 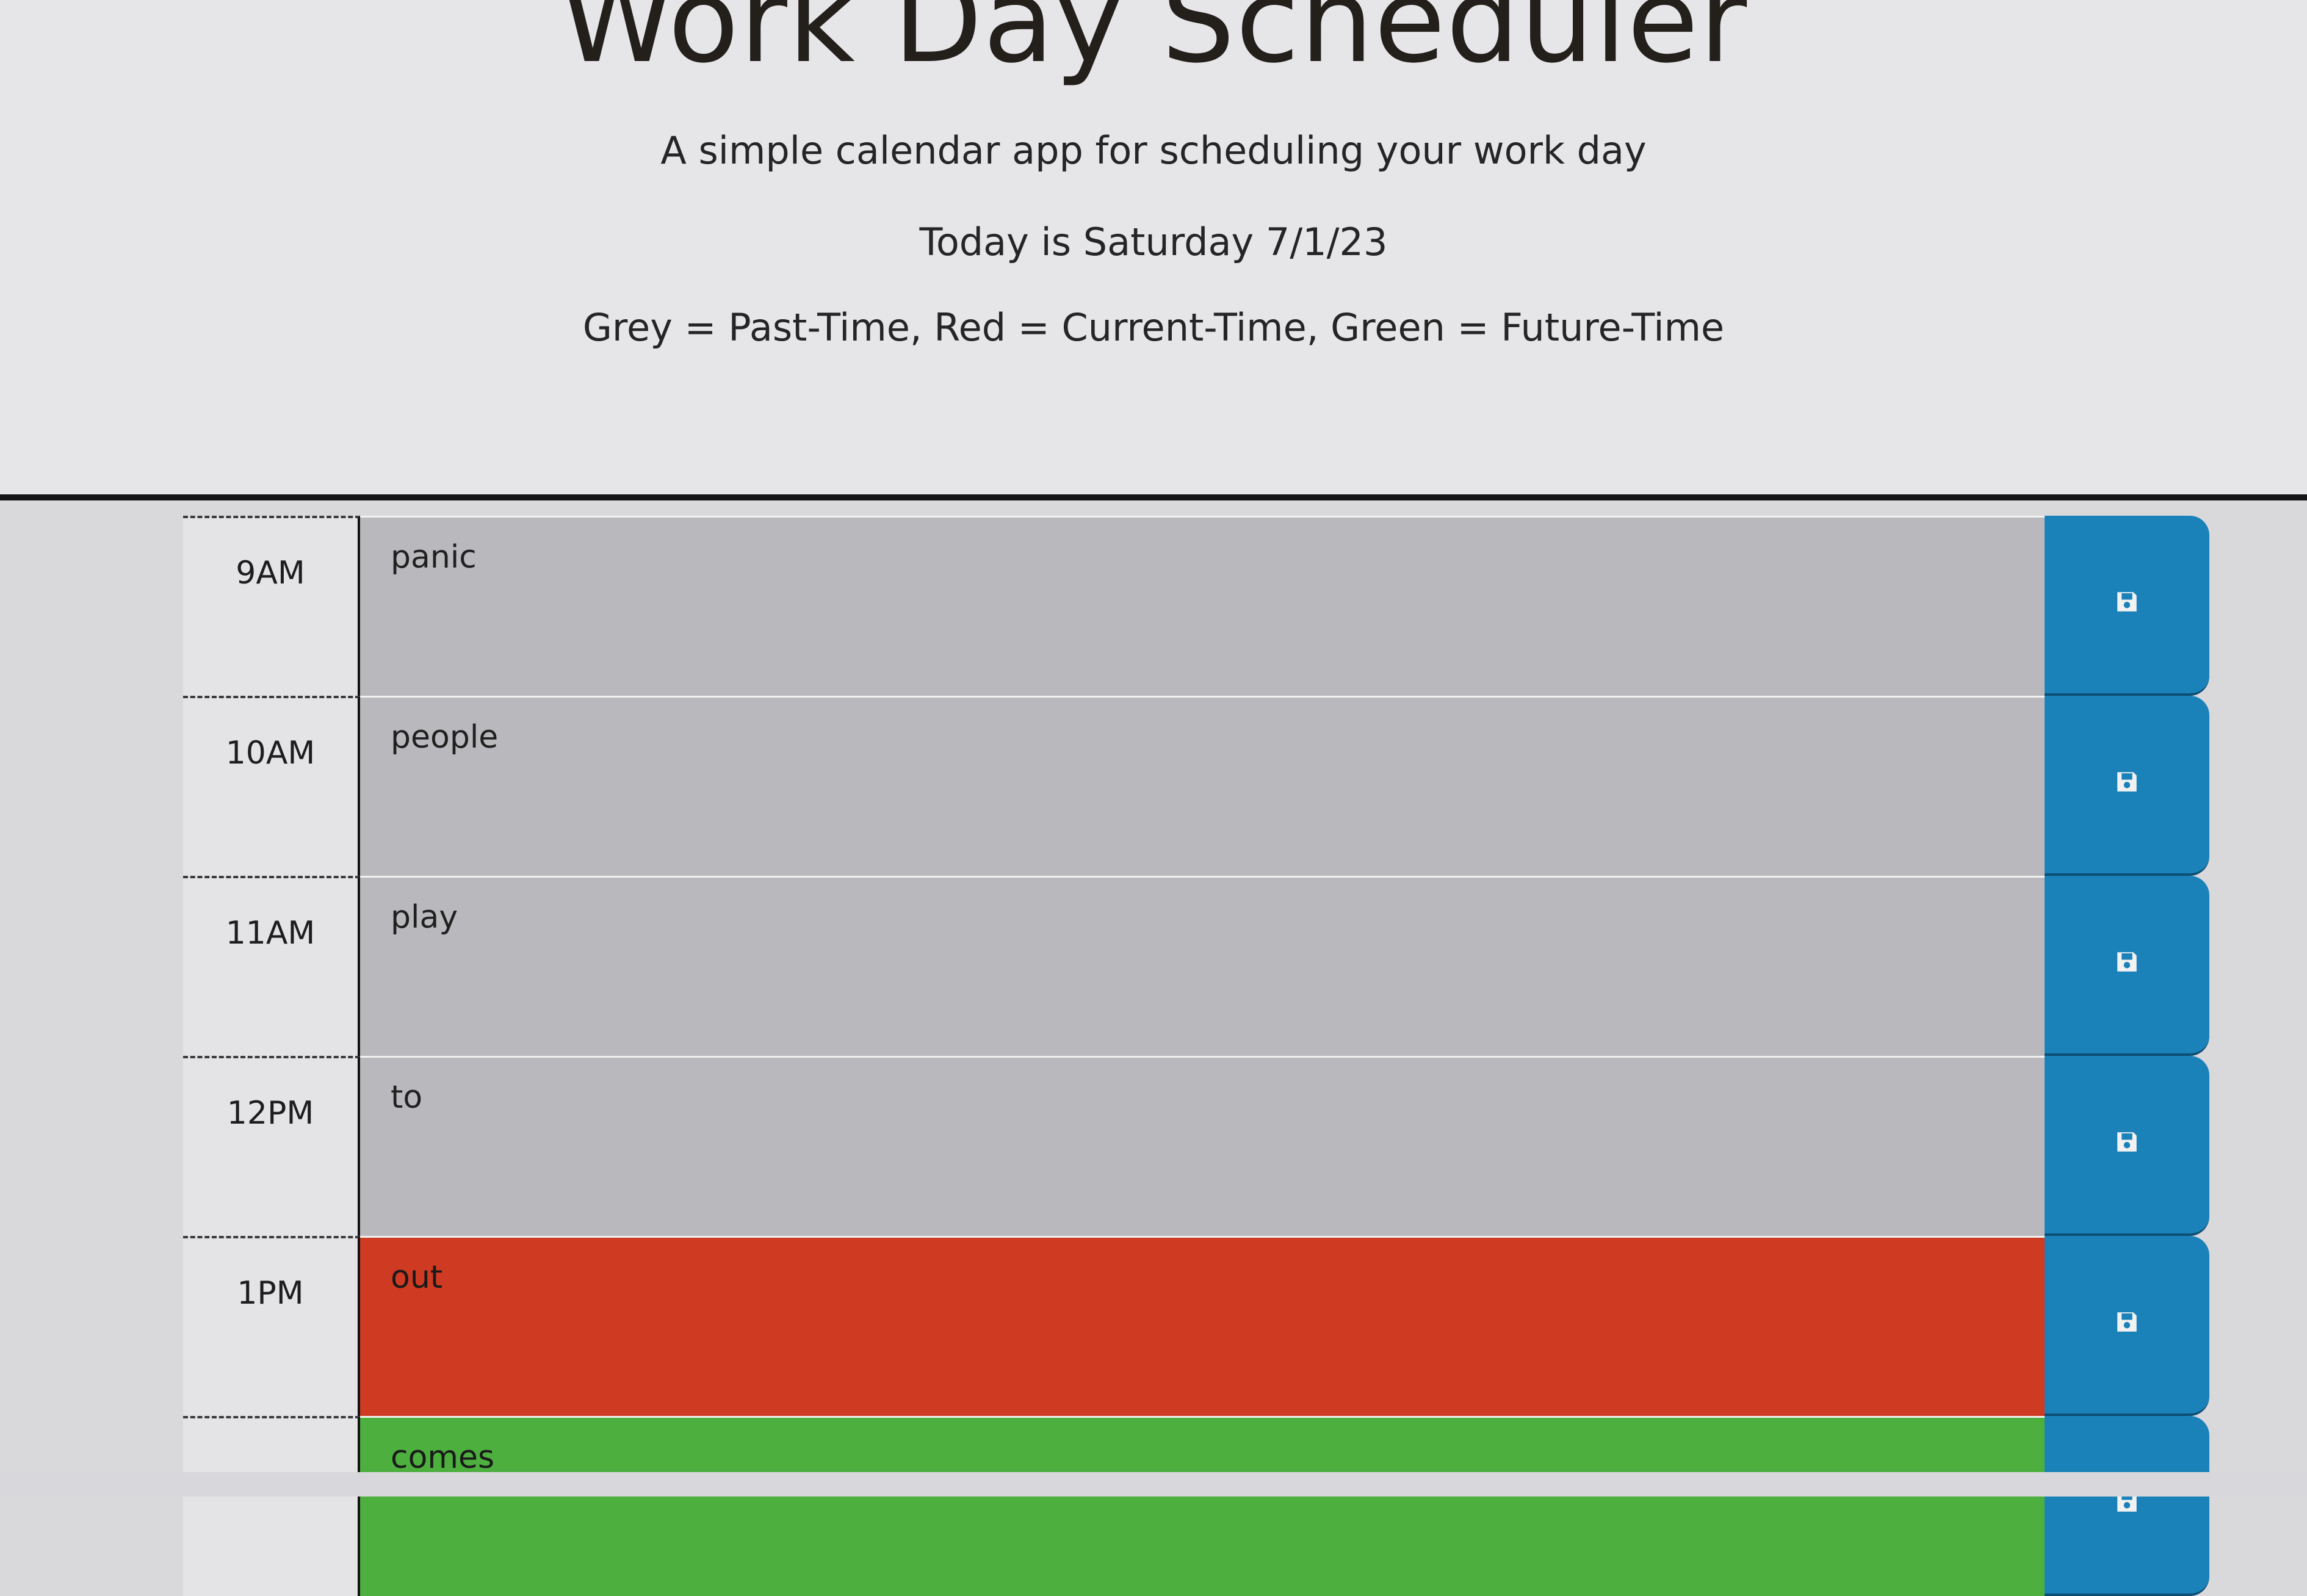 What do you see at coordinates (271, 1506) in the screenshot?
I see `hour-label` at bounding box center [271, 1506].